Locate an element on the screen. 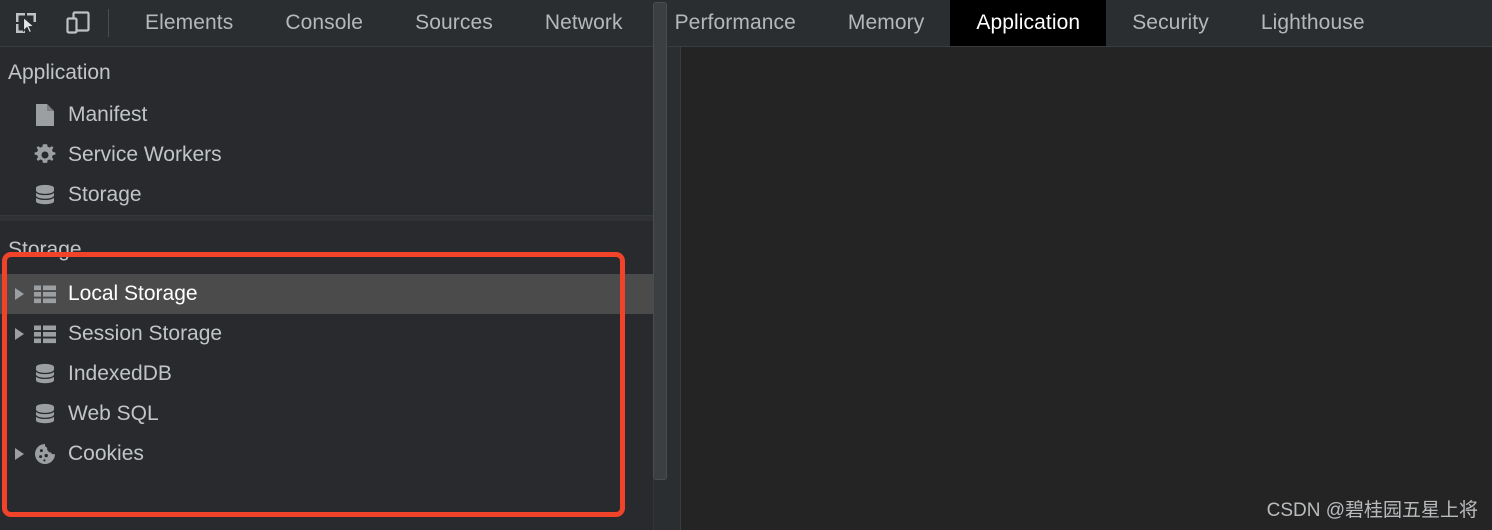 Image resolution: width=1492 pixels, height=530 pixels. sidebar-item-manifest: Manifest is located at coordinates (326, 115).